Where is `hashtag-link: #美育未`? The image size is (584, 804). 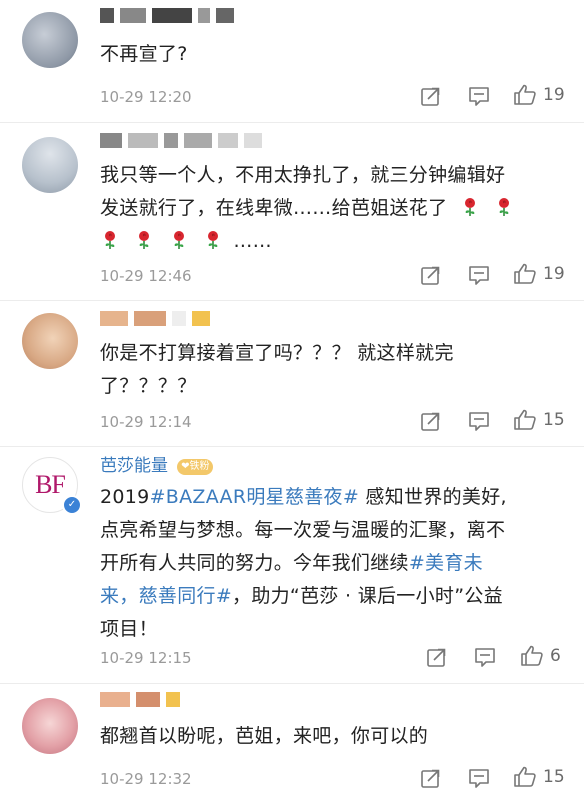
hashtag-link: #美育未 is located at coordinates (446, 563).